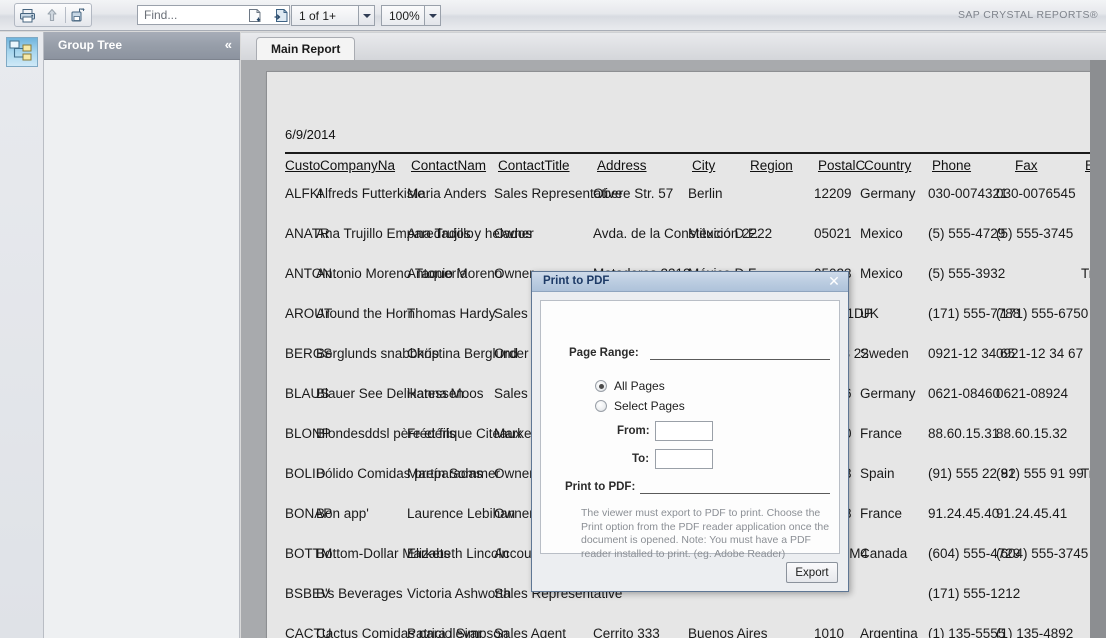 The width and height of the screenshot is (1106, 638). I want to click on radio-select-pages-label: Select Pages, so click(649, 406).